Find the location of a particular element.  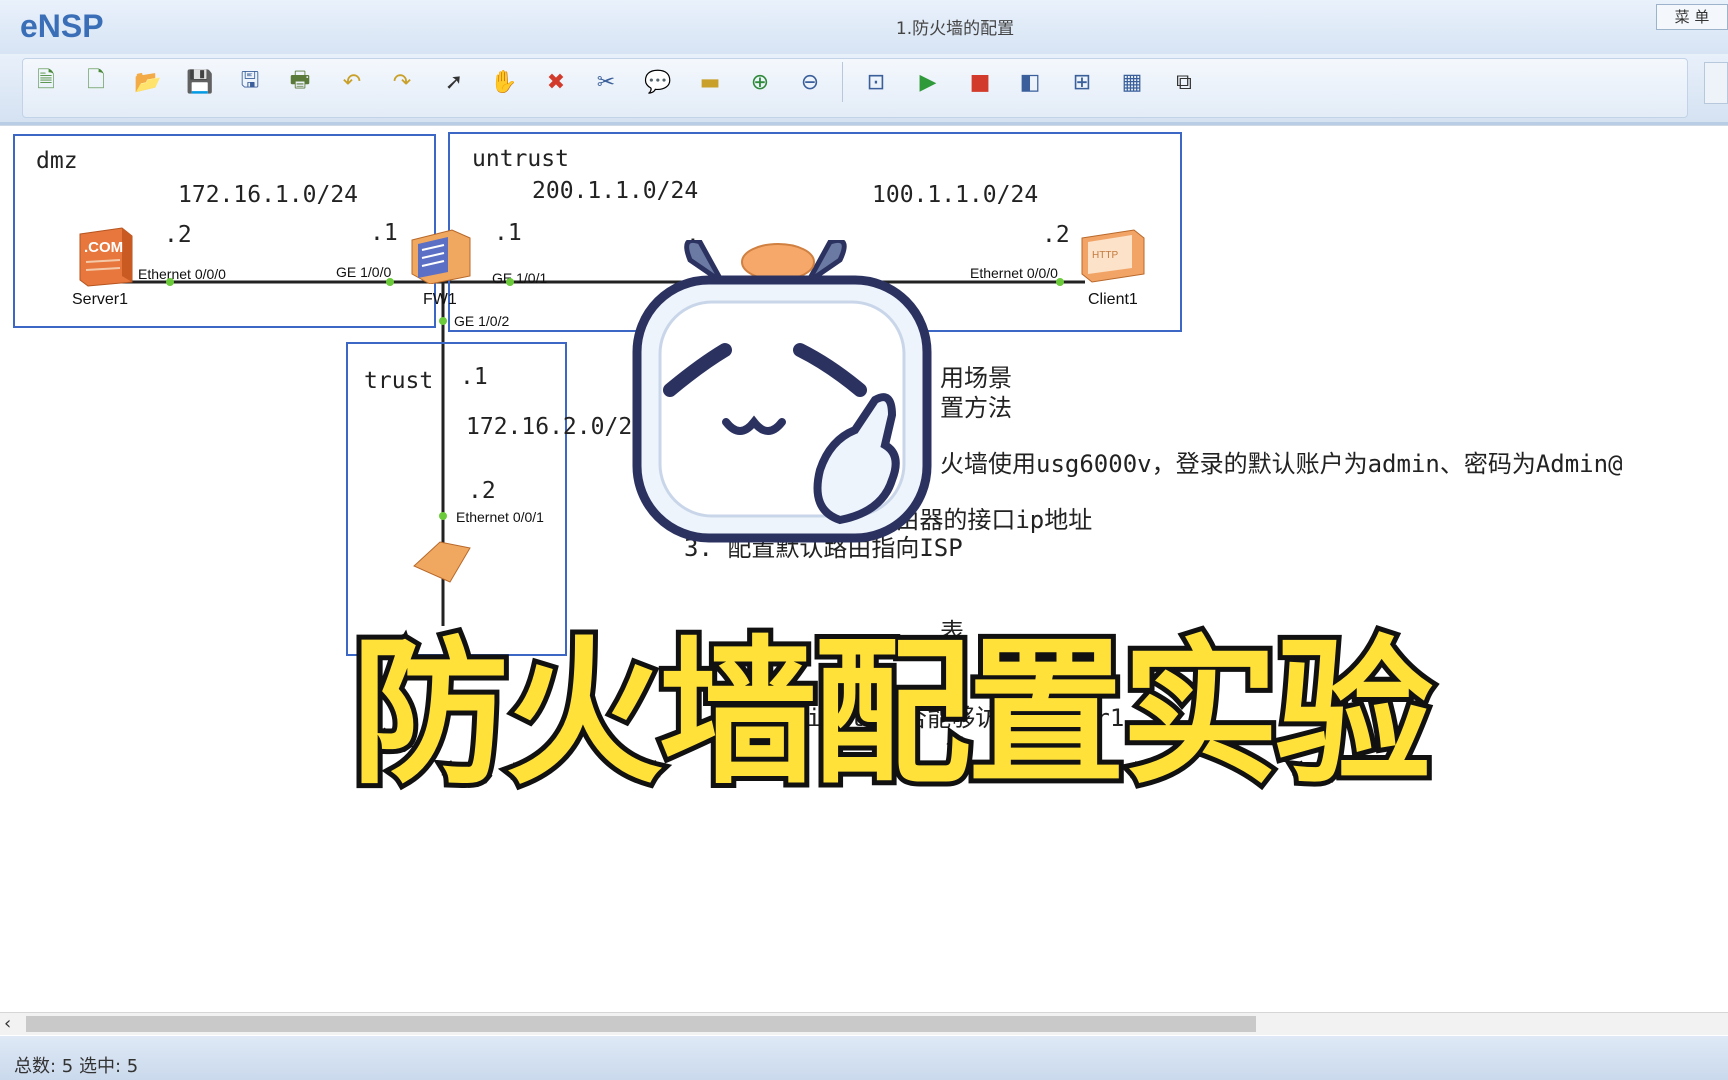

hand-icon: ✋ is located at coordinates (504, 82).